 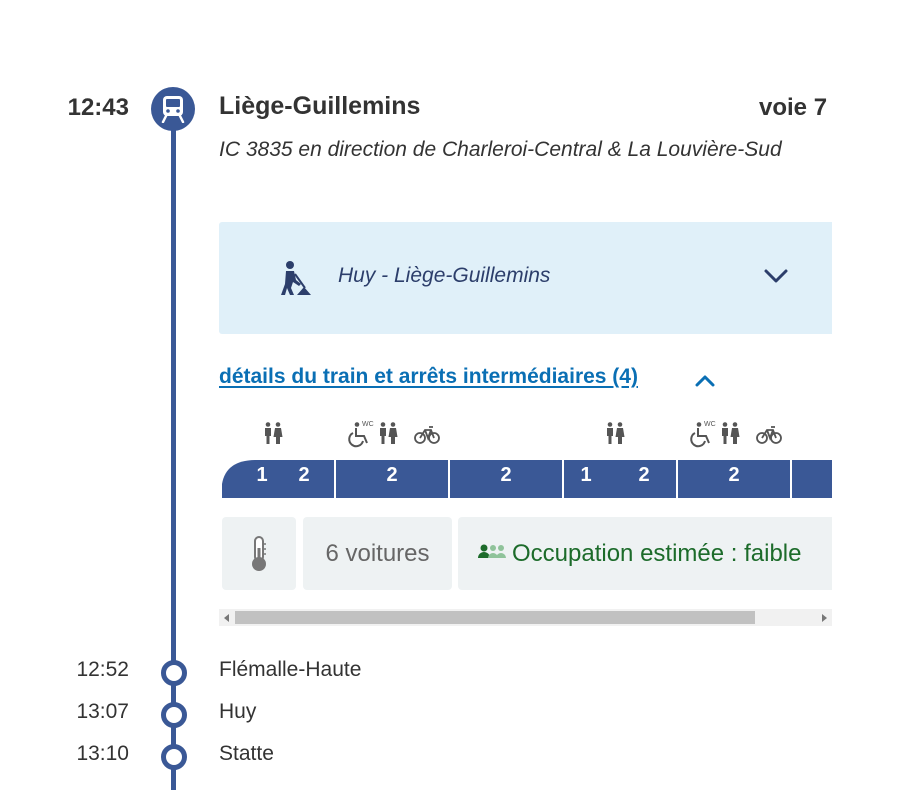 I want to click on roadworks-icon, so click(x=296, y=278).